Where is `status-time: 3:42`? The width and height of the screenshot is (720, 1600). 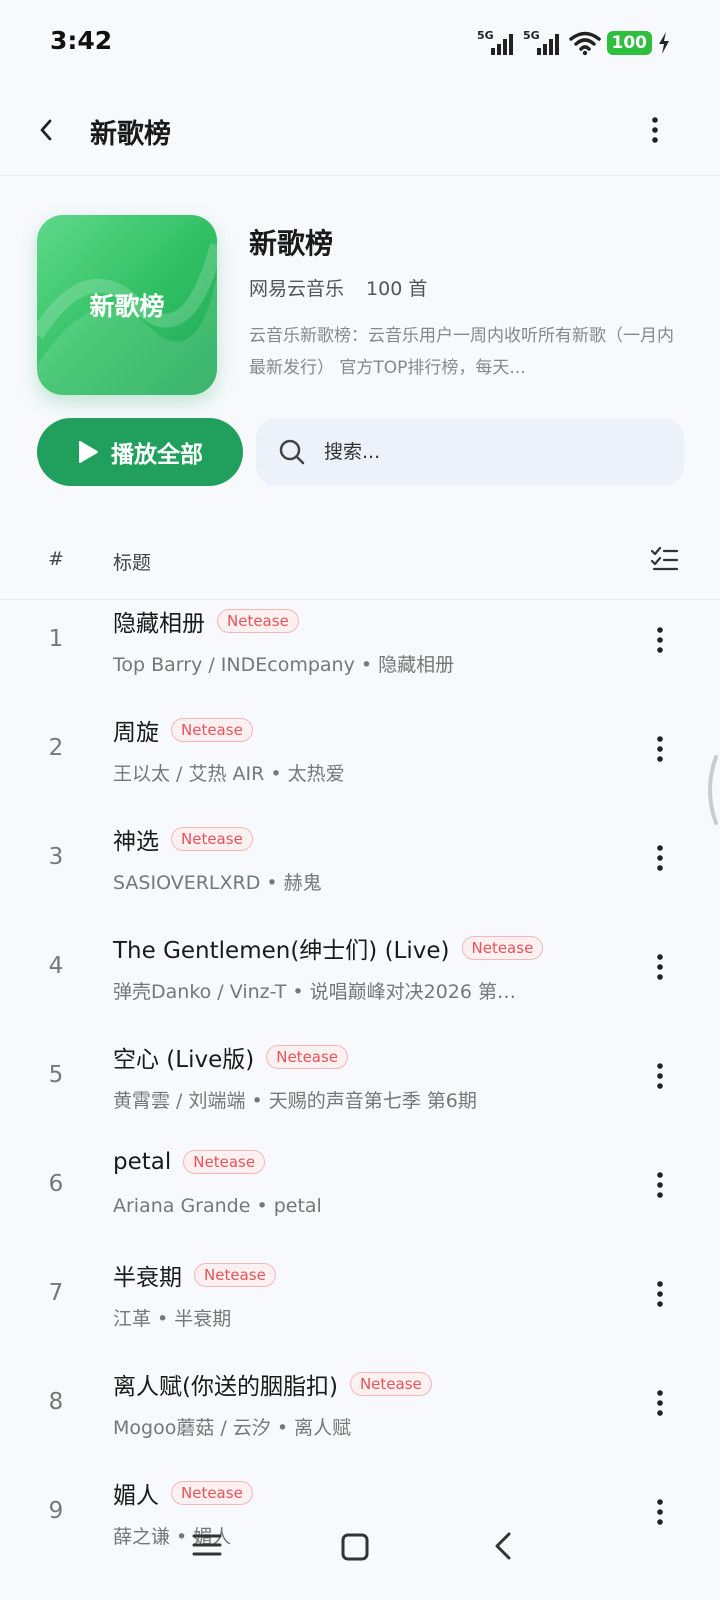
status-time: 3:42 is located at coordinates (81, 40).